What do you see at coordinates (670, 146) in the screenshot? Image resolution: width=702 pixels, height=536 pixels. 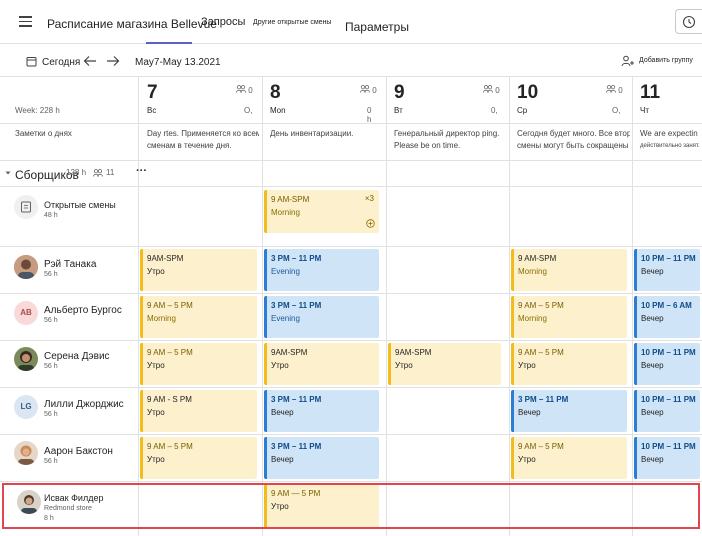 I see `day-note-line: действительно занят.` at bounding box center [670, 146].